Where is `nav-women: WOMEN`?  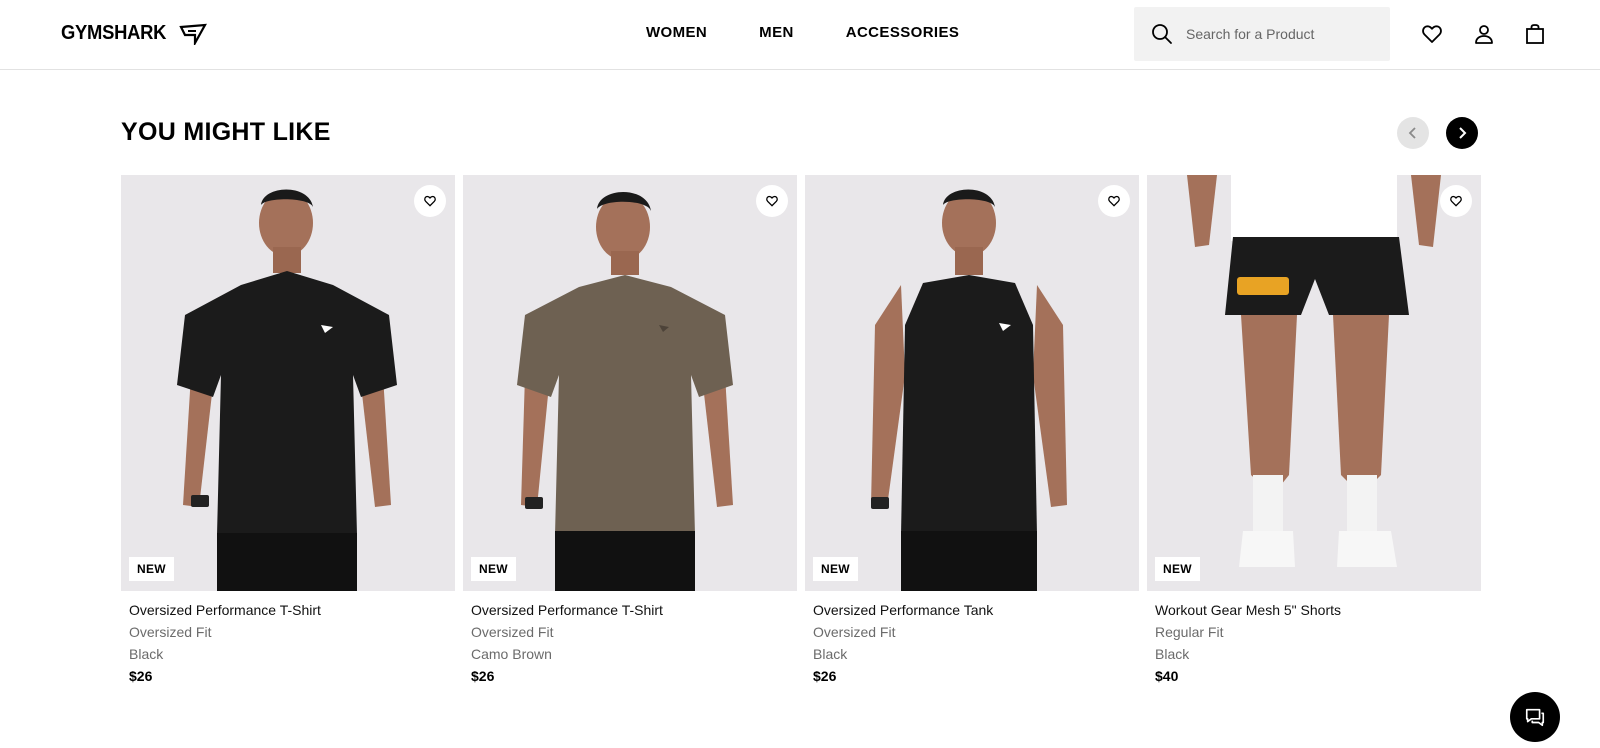
nav-women: WOMEN is located at coordinates (676, 32).